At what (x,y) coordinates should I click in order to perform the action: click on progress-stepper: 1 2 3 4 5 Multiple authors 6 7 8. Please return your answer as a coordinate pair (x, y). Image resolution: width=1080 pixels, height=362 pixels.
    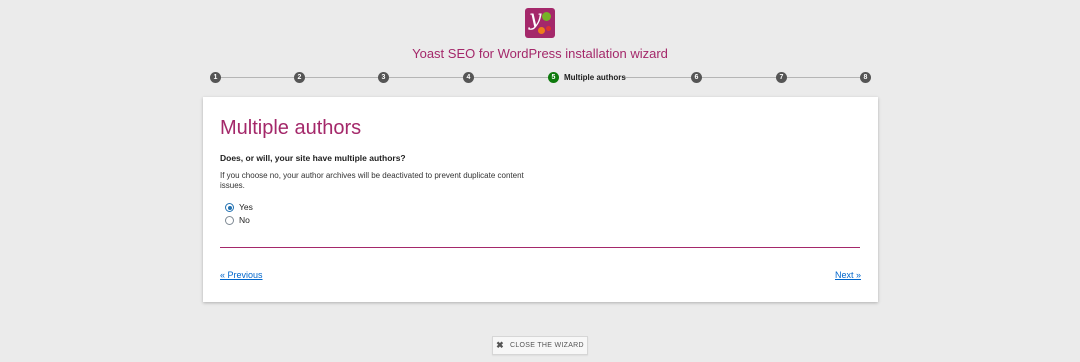
    Looking at the image, I should click on (540, 78).